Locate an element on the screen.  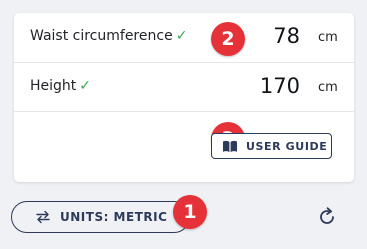
user-guide-button: USER GUIDE is located at coordinates (271, 146).